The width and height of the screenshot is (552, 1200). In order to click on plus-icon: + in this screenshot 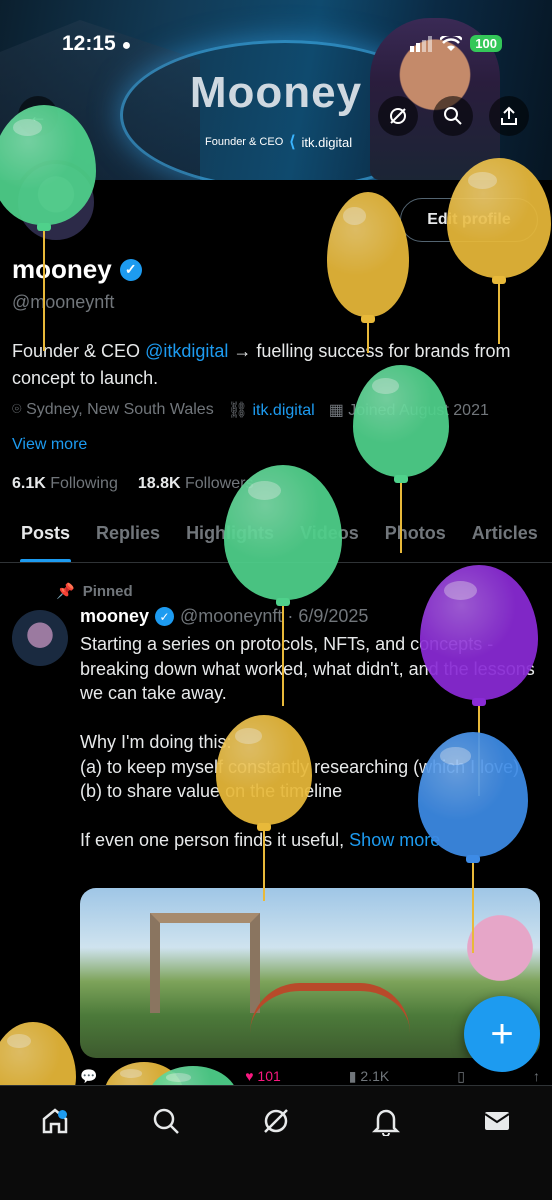, I will do `click(502, 1033)`.